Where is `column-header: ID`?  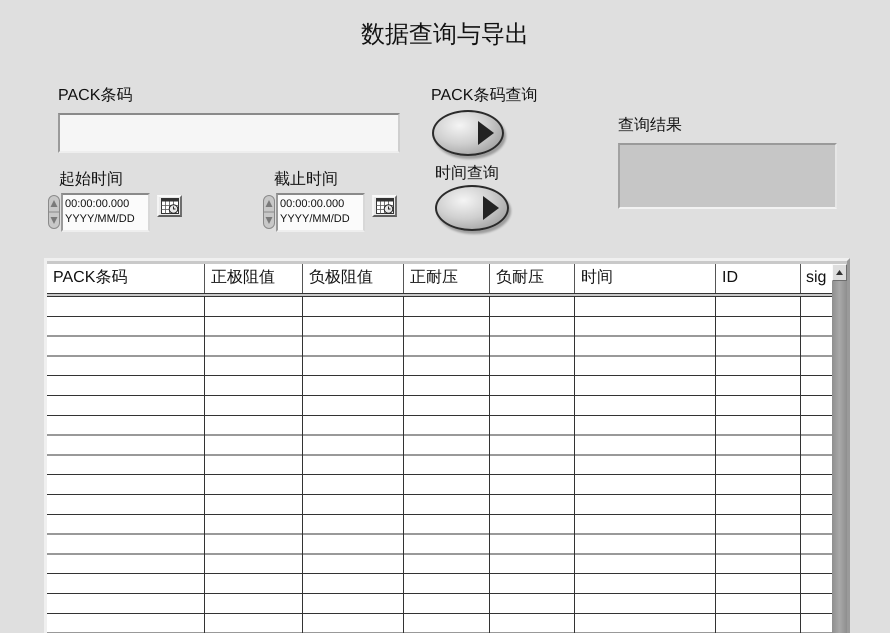
column-header: ID is located at coordinates (758, 278).